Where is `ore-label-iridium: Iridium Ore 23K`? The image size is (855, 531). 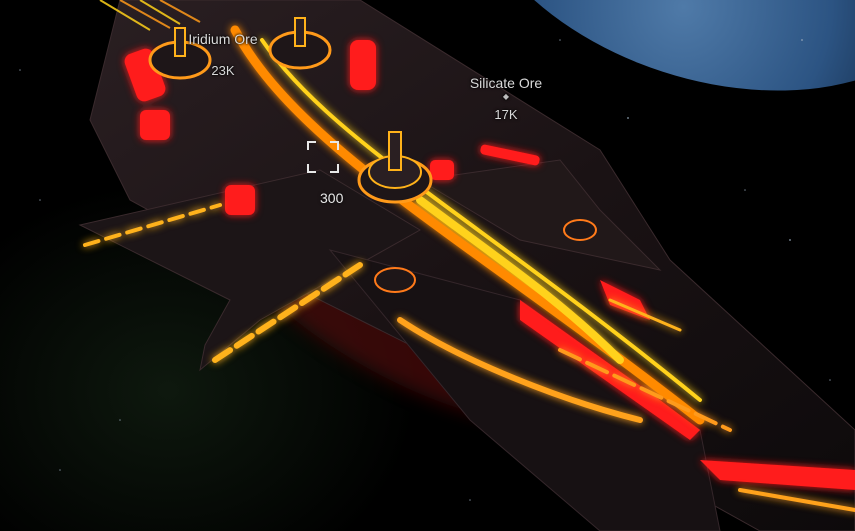 ore-label-iridium: Iridium Ore 23K is located at coordinates (223, 54).